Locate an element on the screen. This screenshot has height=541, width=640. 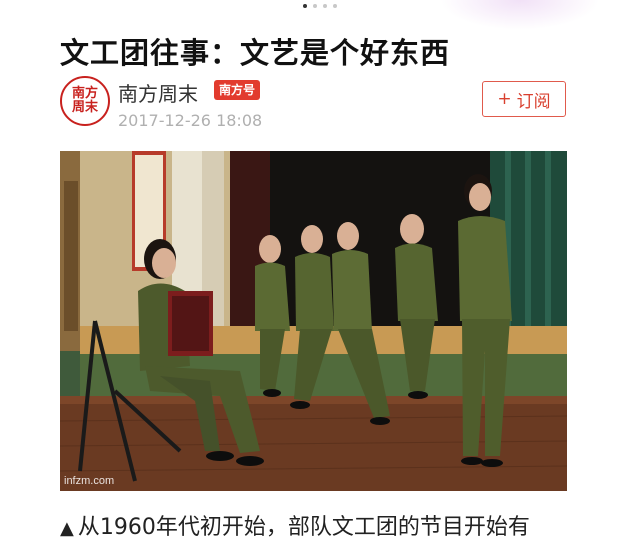
article-title: 文工团往事：文艺是个好东西 is located at coordinates (255, 53).